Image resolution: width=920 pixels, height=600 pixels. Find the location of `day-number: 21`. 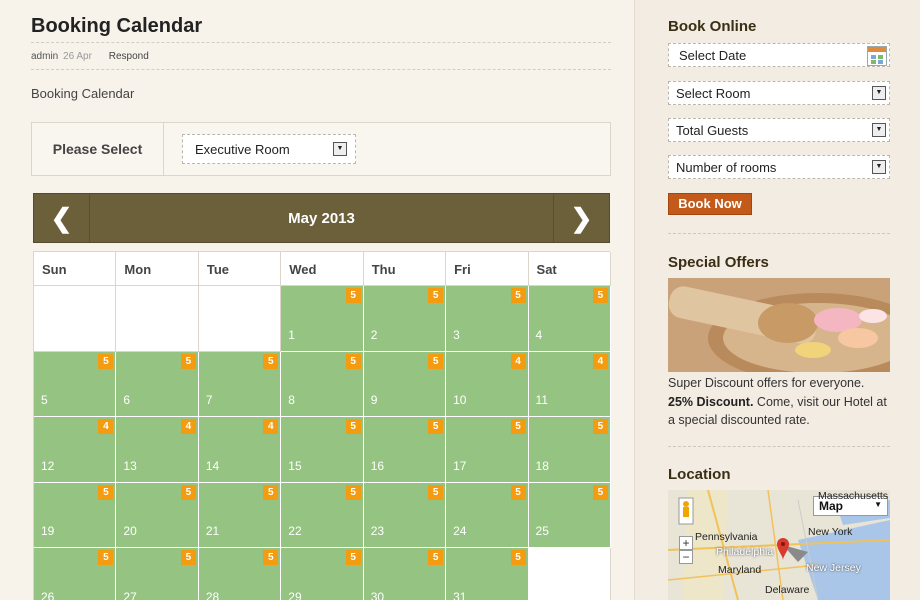

day-number: 21 is located at coordinates (212, 531).